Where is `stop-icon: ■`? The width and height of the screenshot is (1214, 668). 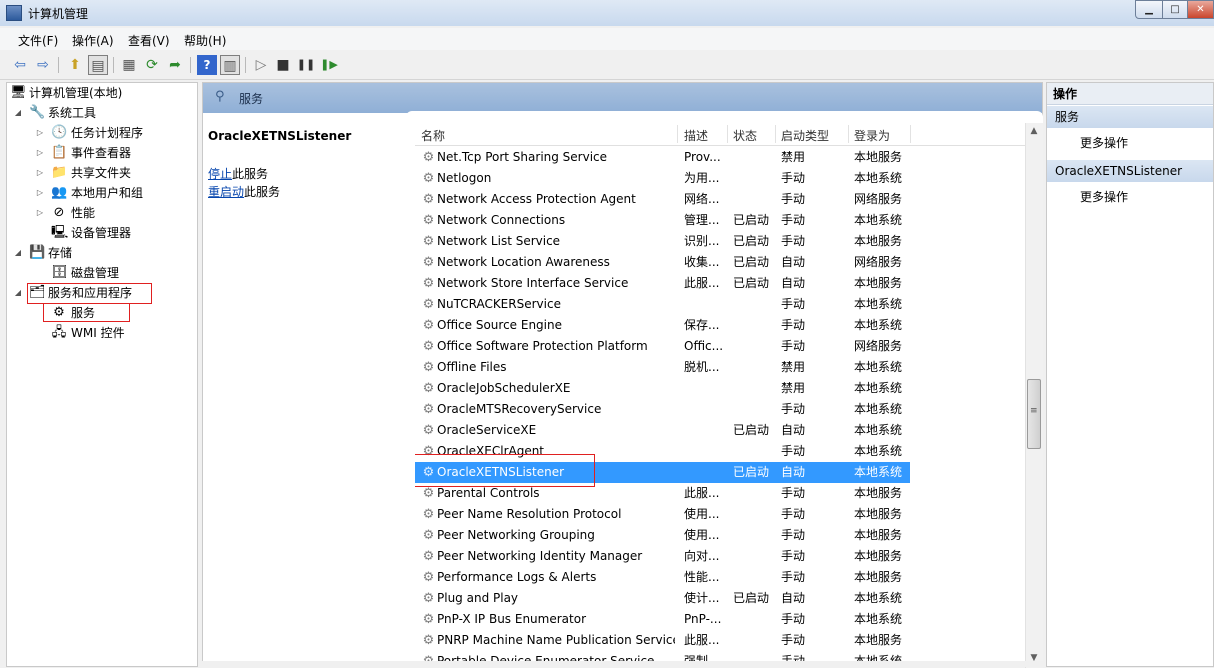 stop-icon: ■ is located at coordinates (283, 65).